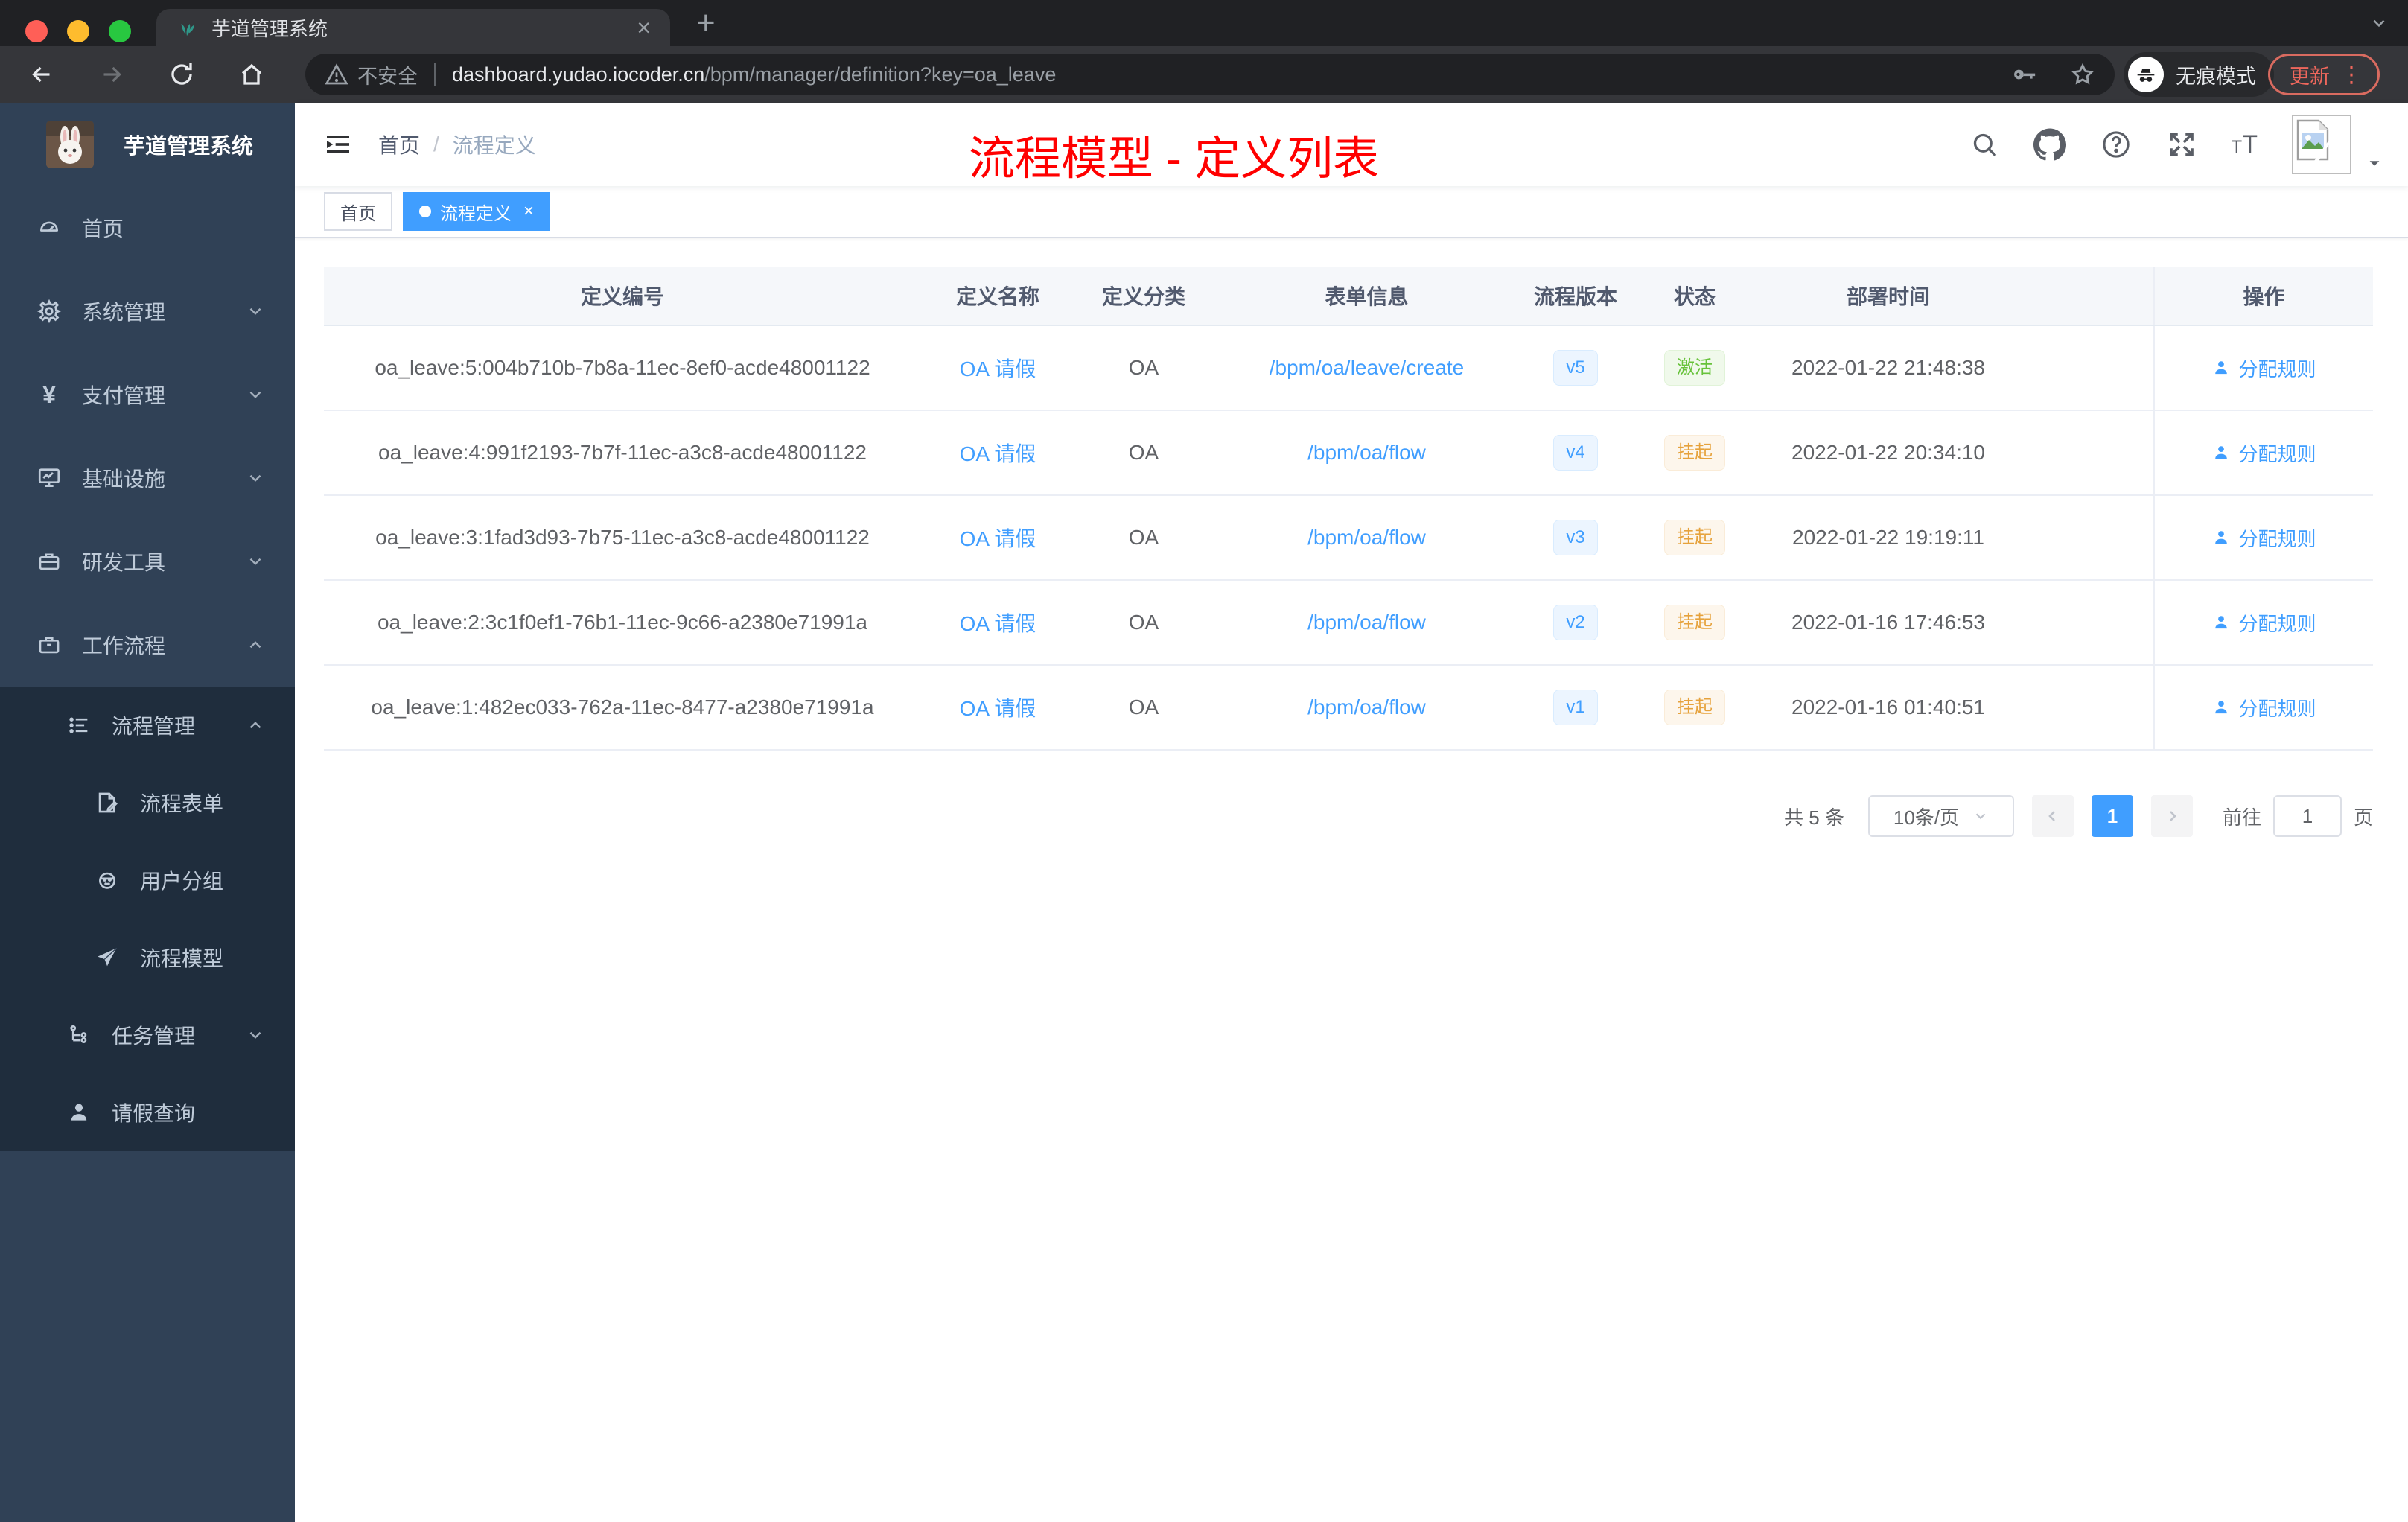 The image size is (2408, 1522). What do you see at coordinates (120, 31) in the screenshot?
I see `window-zoom-button` at bounding box center [120, 31].